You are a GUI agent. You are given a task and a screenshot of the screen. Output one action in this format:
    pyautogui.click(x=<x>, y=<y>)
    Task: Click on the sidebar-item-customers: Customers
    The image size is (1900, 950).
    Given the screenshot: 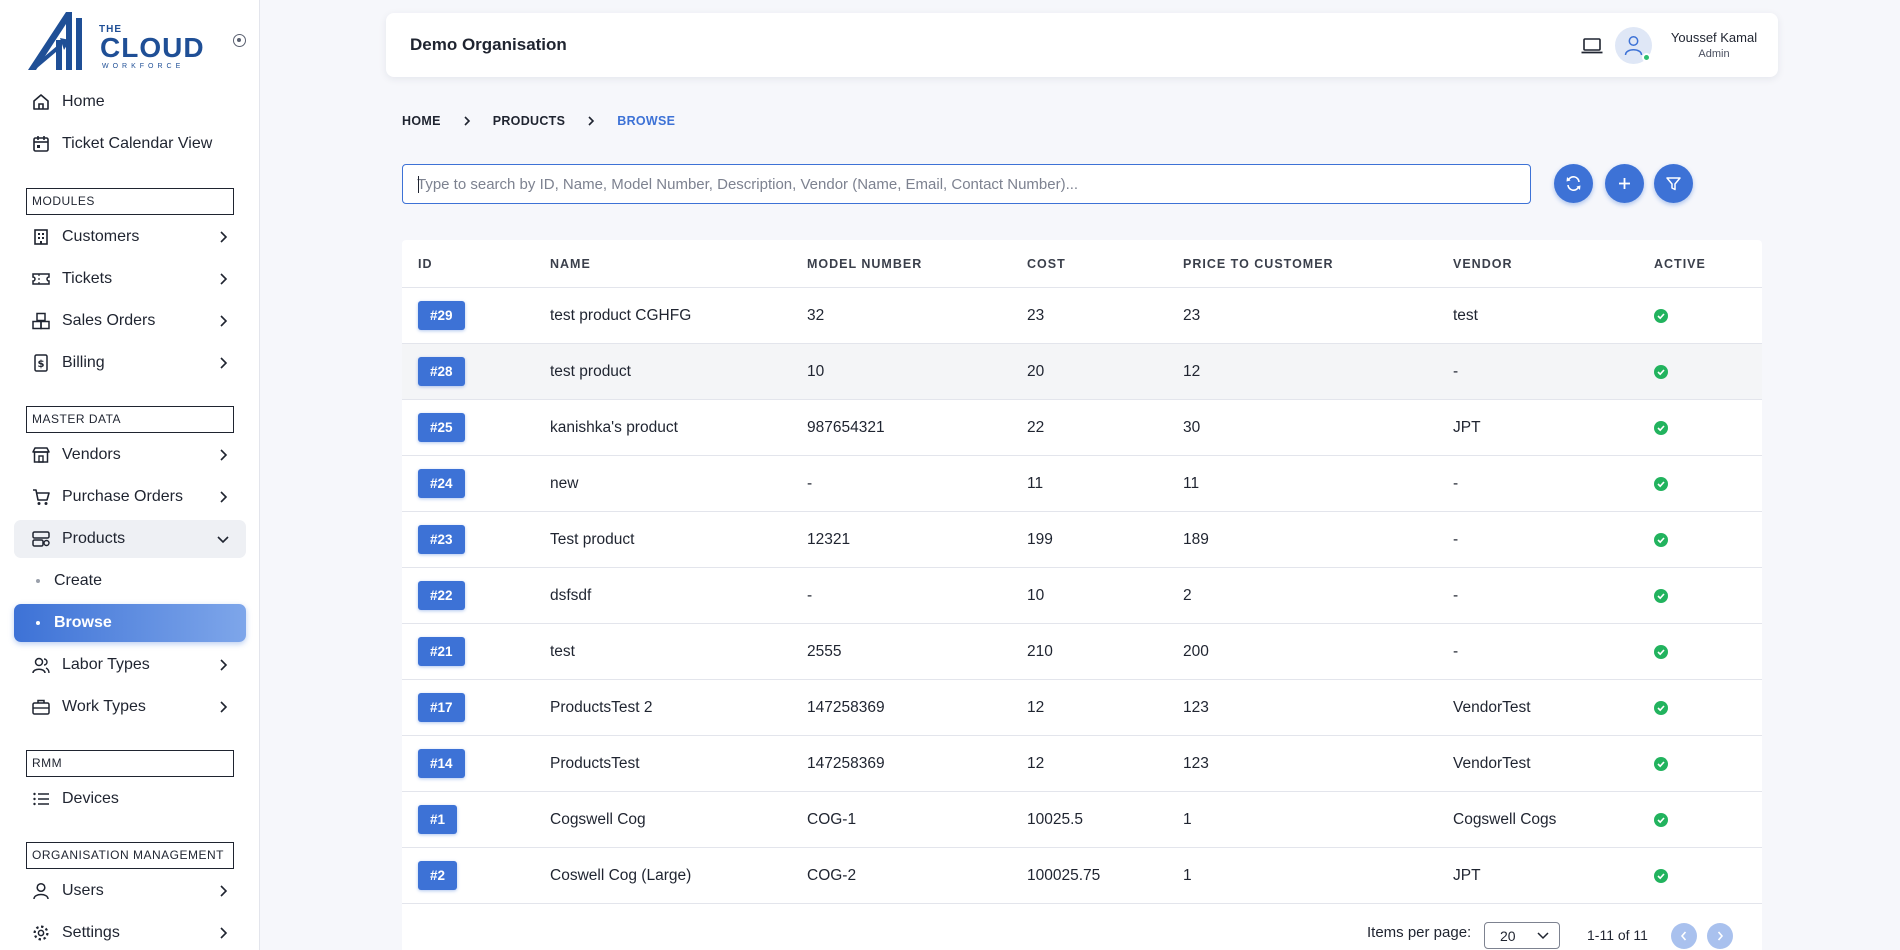 What is the action you would take?
    pyautogui.click(x=130, y=237)
    